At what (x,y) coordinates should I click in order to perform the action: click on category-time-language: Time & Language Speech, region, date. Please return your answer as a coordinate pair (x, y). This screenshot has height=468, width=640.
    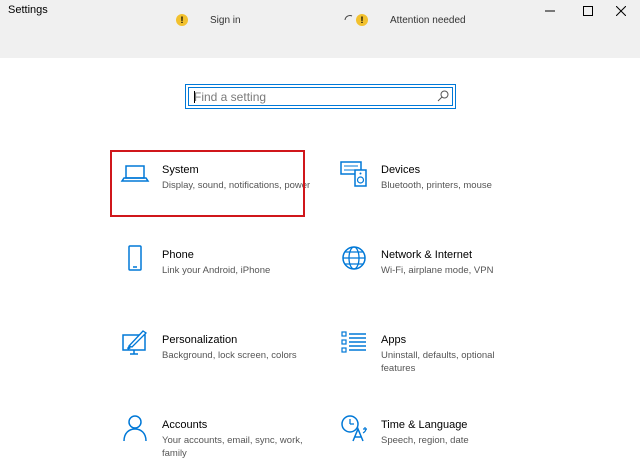
    Looking at the image, I should click on (424, 436).